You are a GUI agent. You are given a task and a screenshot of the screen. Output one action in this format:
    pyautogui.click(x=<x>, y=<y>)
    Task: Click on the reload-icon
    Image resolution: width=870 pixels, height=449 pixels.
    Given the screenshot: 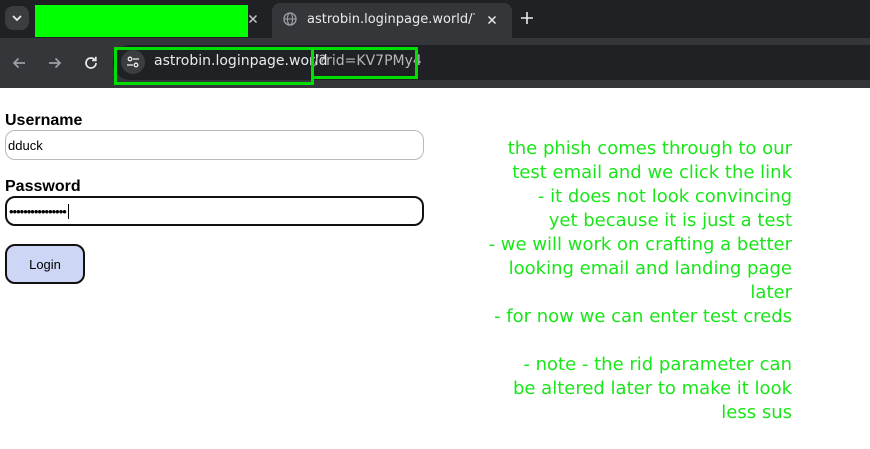 What is the action you would take?
    pyautogui.click(x=91, y=62)
    